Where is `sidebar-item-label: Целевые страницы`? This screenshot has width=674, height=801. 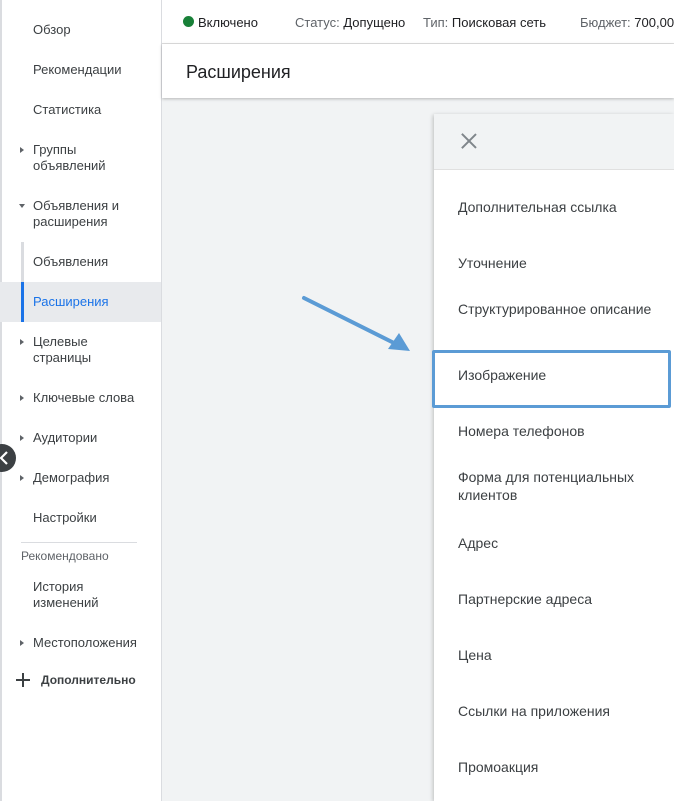 sidebar-item-label: Целевые страницы is located at coordinates (62, 349).